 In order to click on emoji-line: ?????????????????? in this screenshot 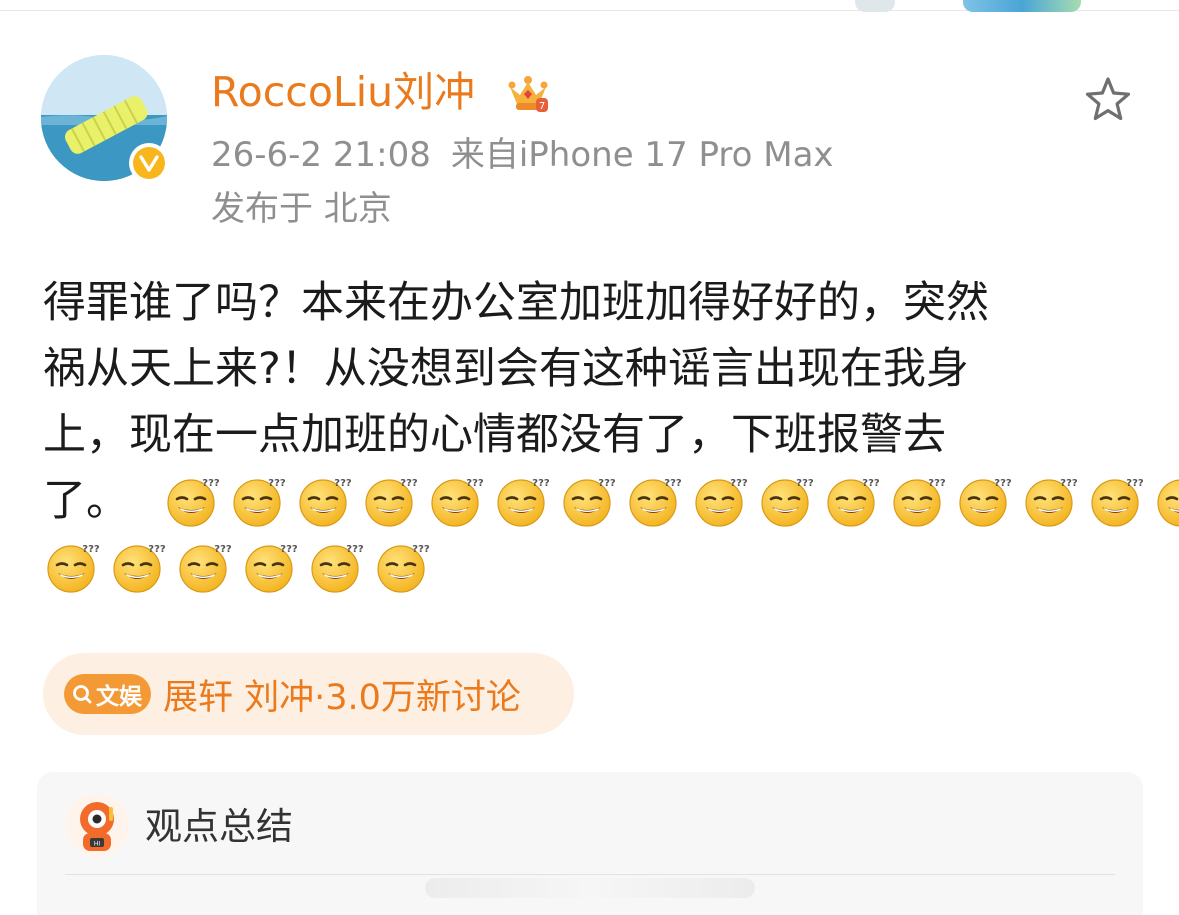, I will do `click(590, 567)`.